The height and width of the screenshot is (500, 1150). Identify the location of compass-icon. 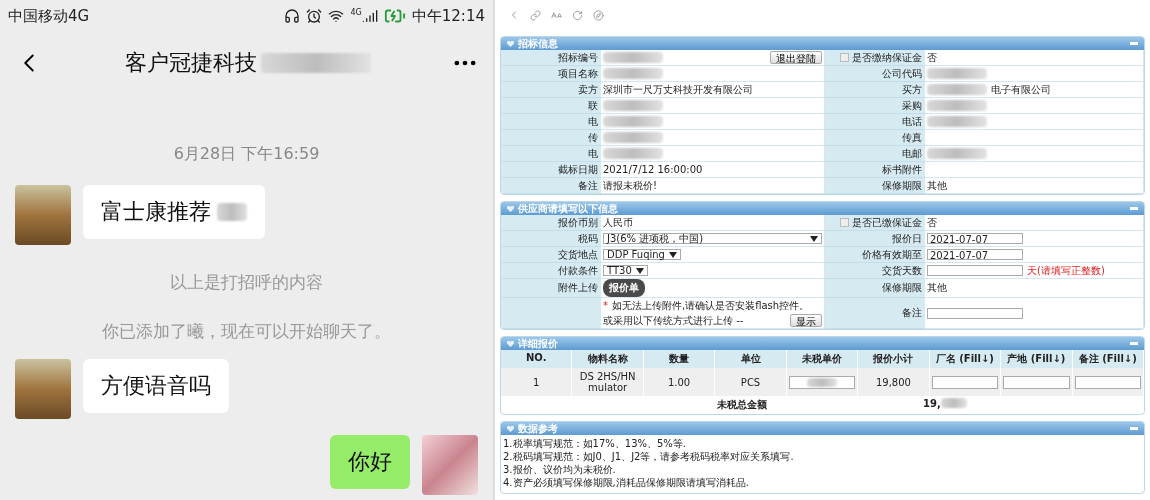
(598, 15).